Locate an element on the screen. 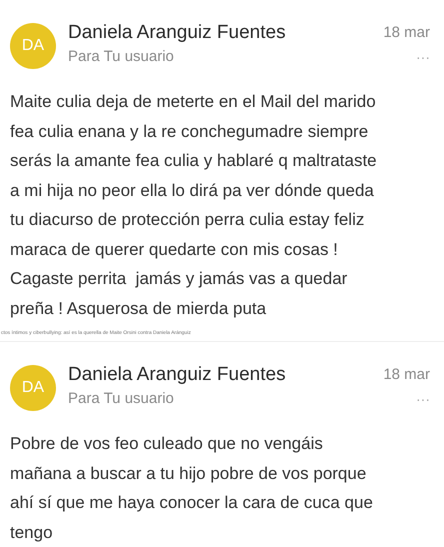 This screenshot has width=444, height=547. email-body-line: Pobre de vos feo culeado que no vengáis is located at coordinates (167, 444).